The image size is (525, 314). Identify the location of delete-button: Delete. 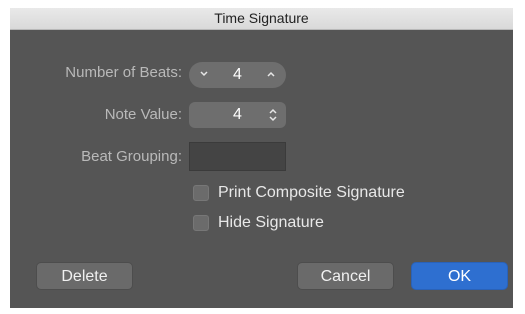
(84, 276).